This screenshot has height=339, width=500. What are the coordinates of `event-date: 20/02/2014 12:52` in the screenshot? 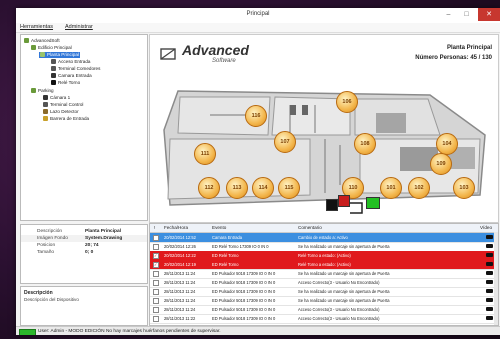 It's located at (180, 237).